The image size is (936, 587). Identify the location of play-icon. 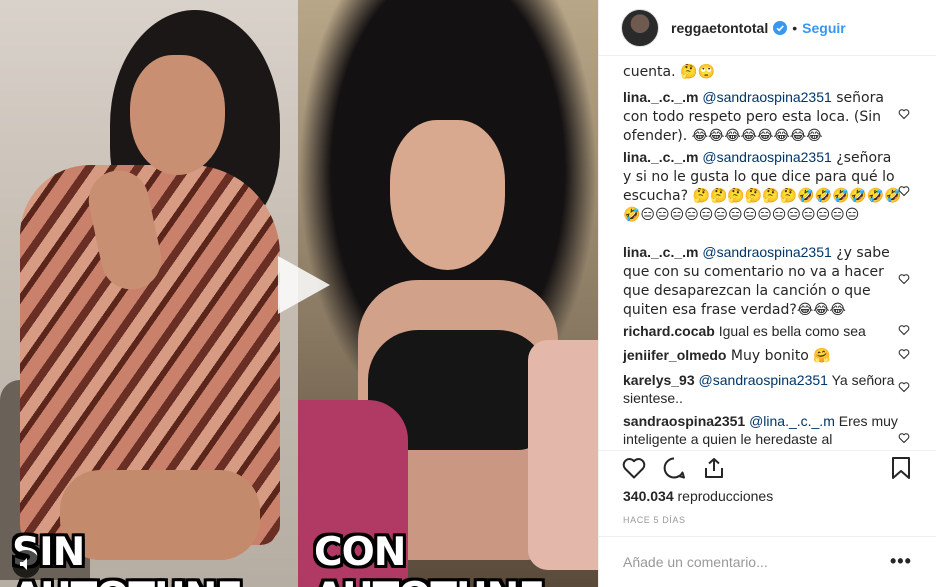
(301, 285).